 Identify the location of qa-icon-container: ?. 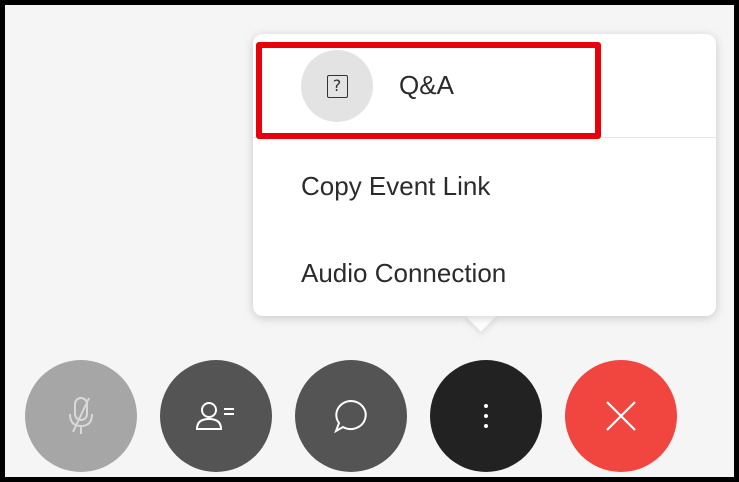
(337, 86).